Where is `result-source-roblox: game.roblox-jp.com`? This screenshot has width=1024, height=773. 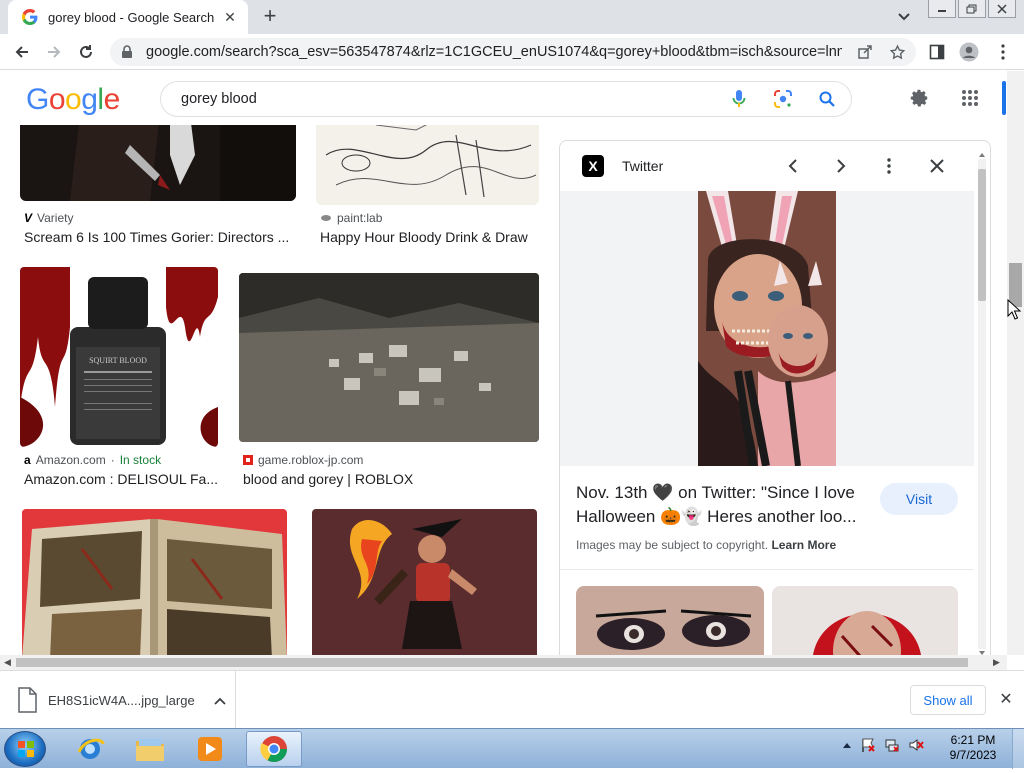 result-source-roblox: game.roblox-jp.com is located at coordinates (303, 460).